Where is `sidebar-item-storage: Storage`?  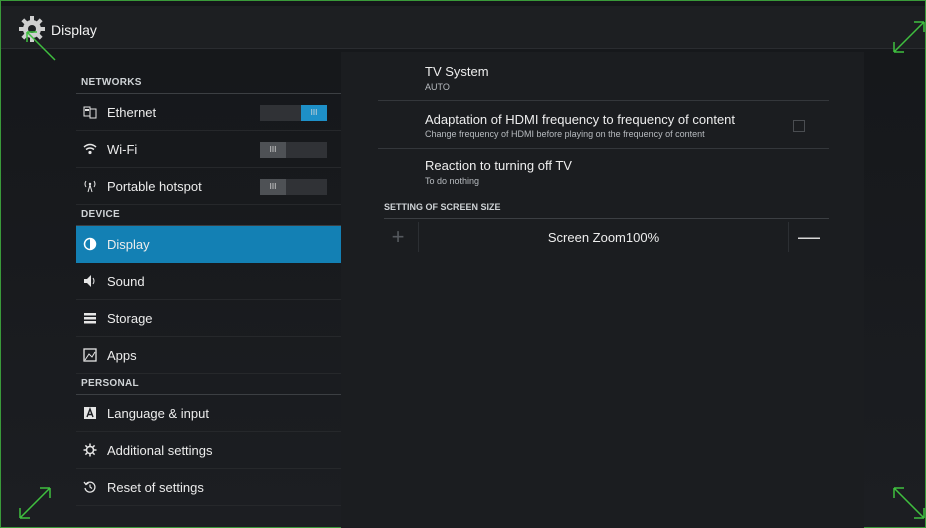
sidebar-item-storage: Storage is located at coordinates (208, 318).